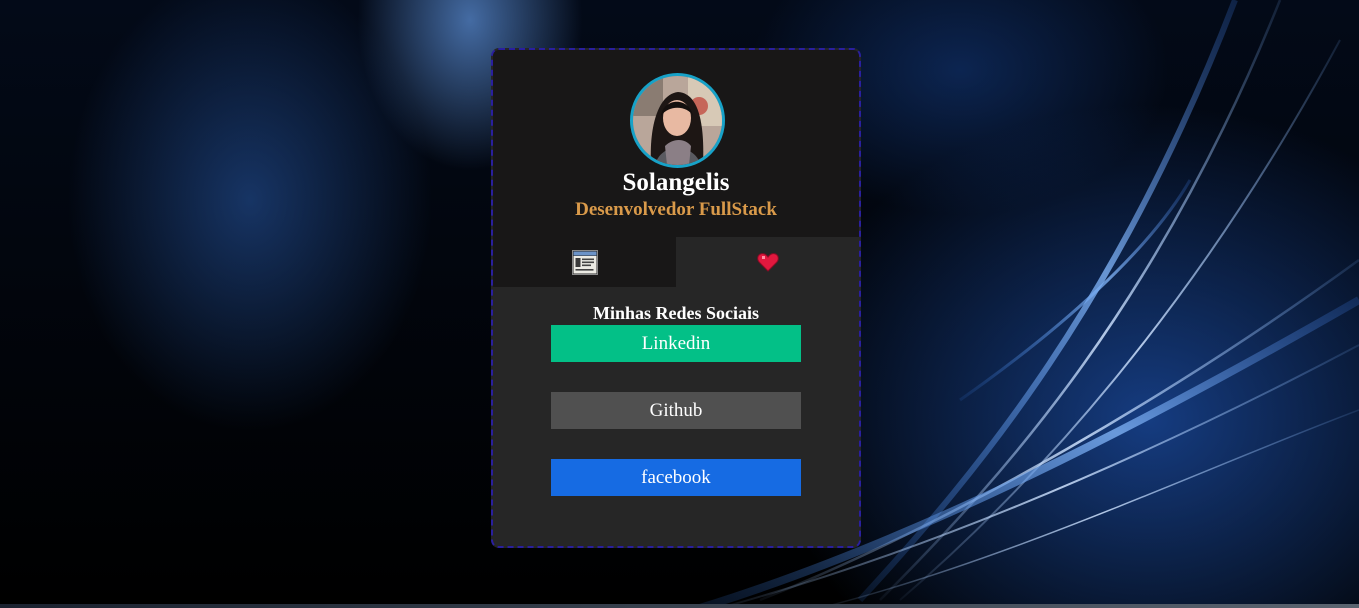 This screenshot has width=1359, height=608. I want to click on social-title: Minhas Redes Sociais, so click(676, 313).